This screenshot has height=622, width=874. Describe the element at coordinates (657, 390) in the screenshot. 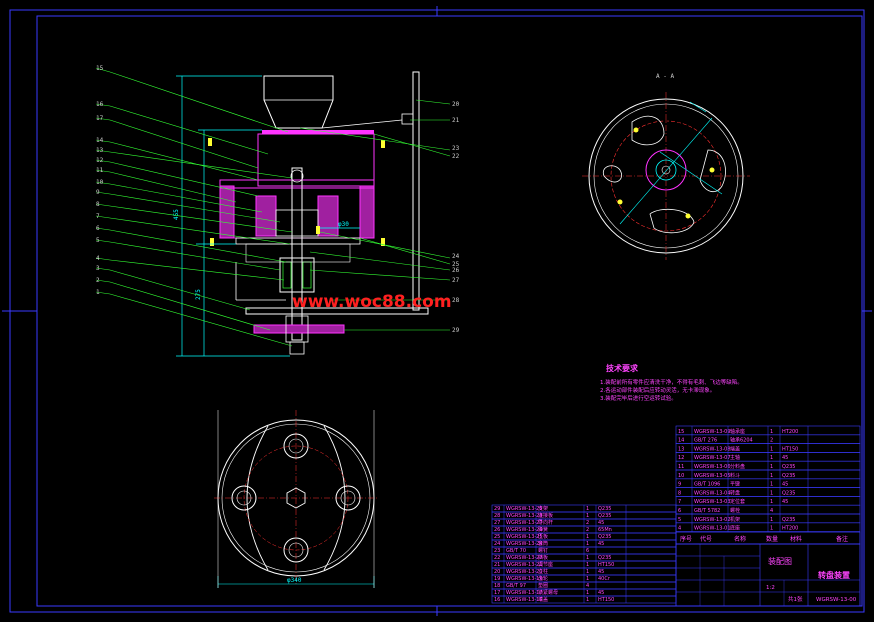

I see `tech-note: 2.各运动部件装配后应转动灵活，无卡滞现象。` at that location.